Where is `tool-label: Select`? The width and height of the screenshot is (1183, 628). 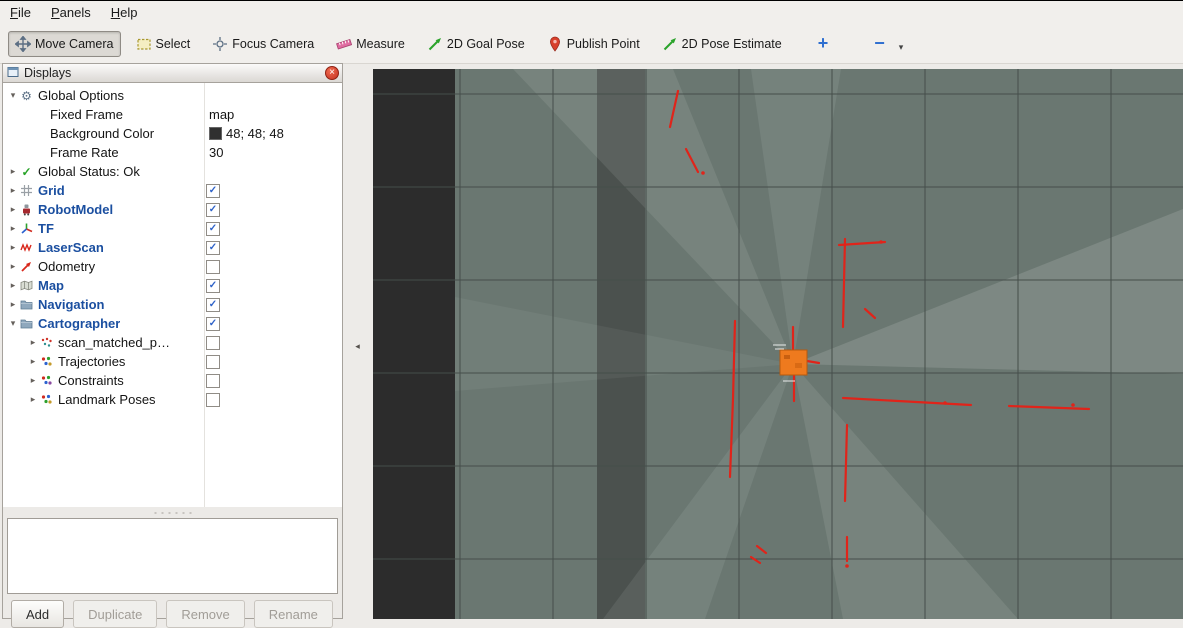 tool-label: Select is located at coordinates (173, 43).